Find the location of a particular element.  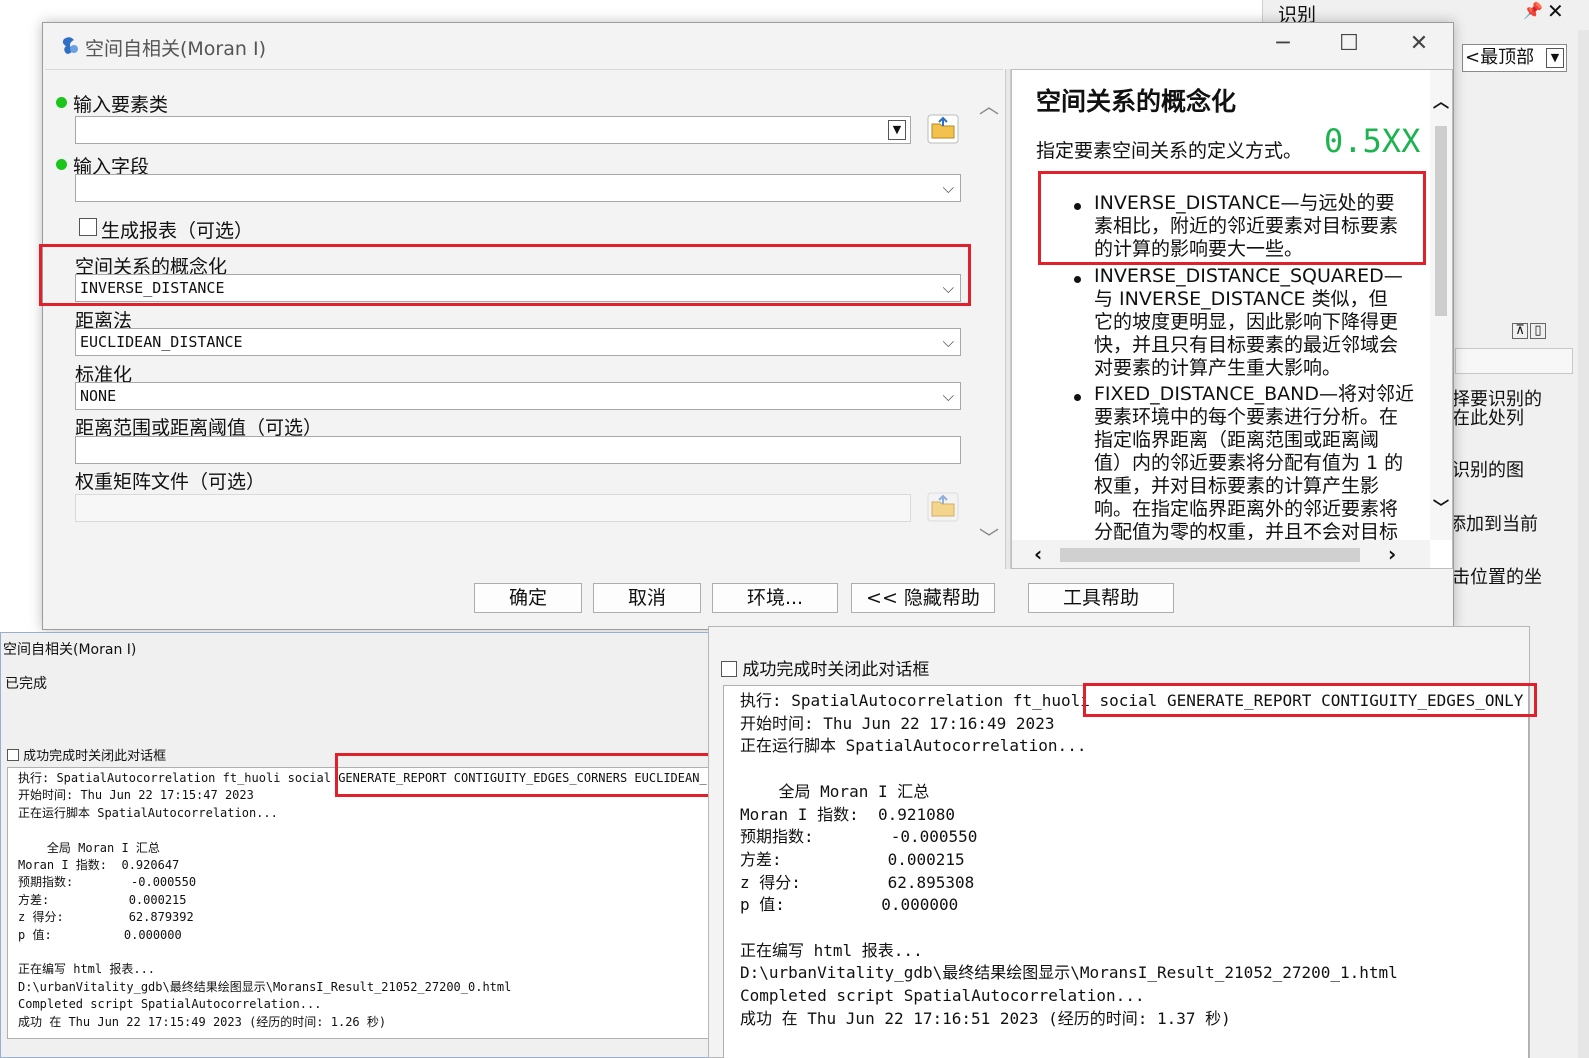

standardization-value: NONE is located at coordinates (98, 396).